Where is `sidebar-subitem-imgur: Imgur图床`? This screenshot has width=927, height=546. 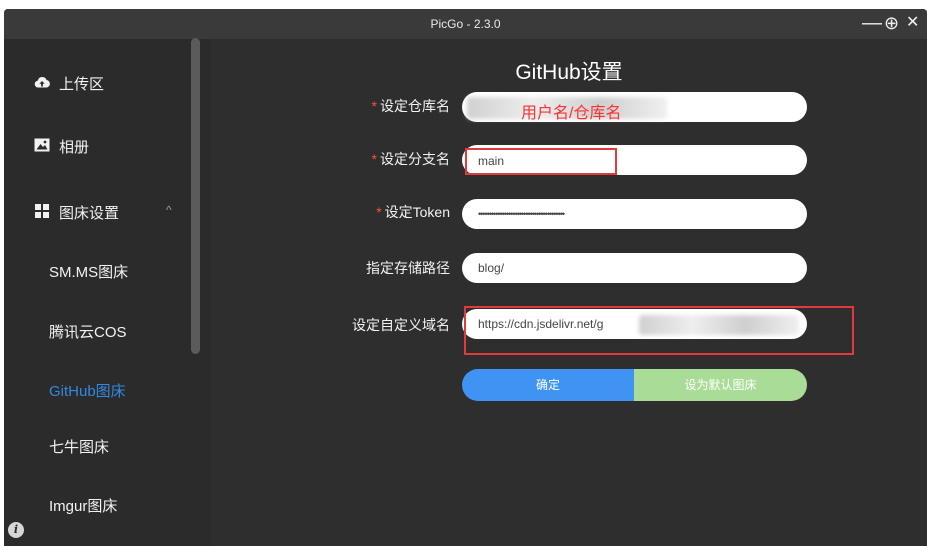 sidebar-subitem-imgur: Imgur图床 is located at coordinates (119, 510).